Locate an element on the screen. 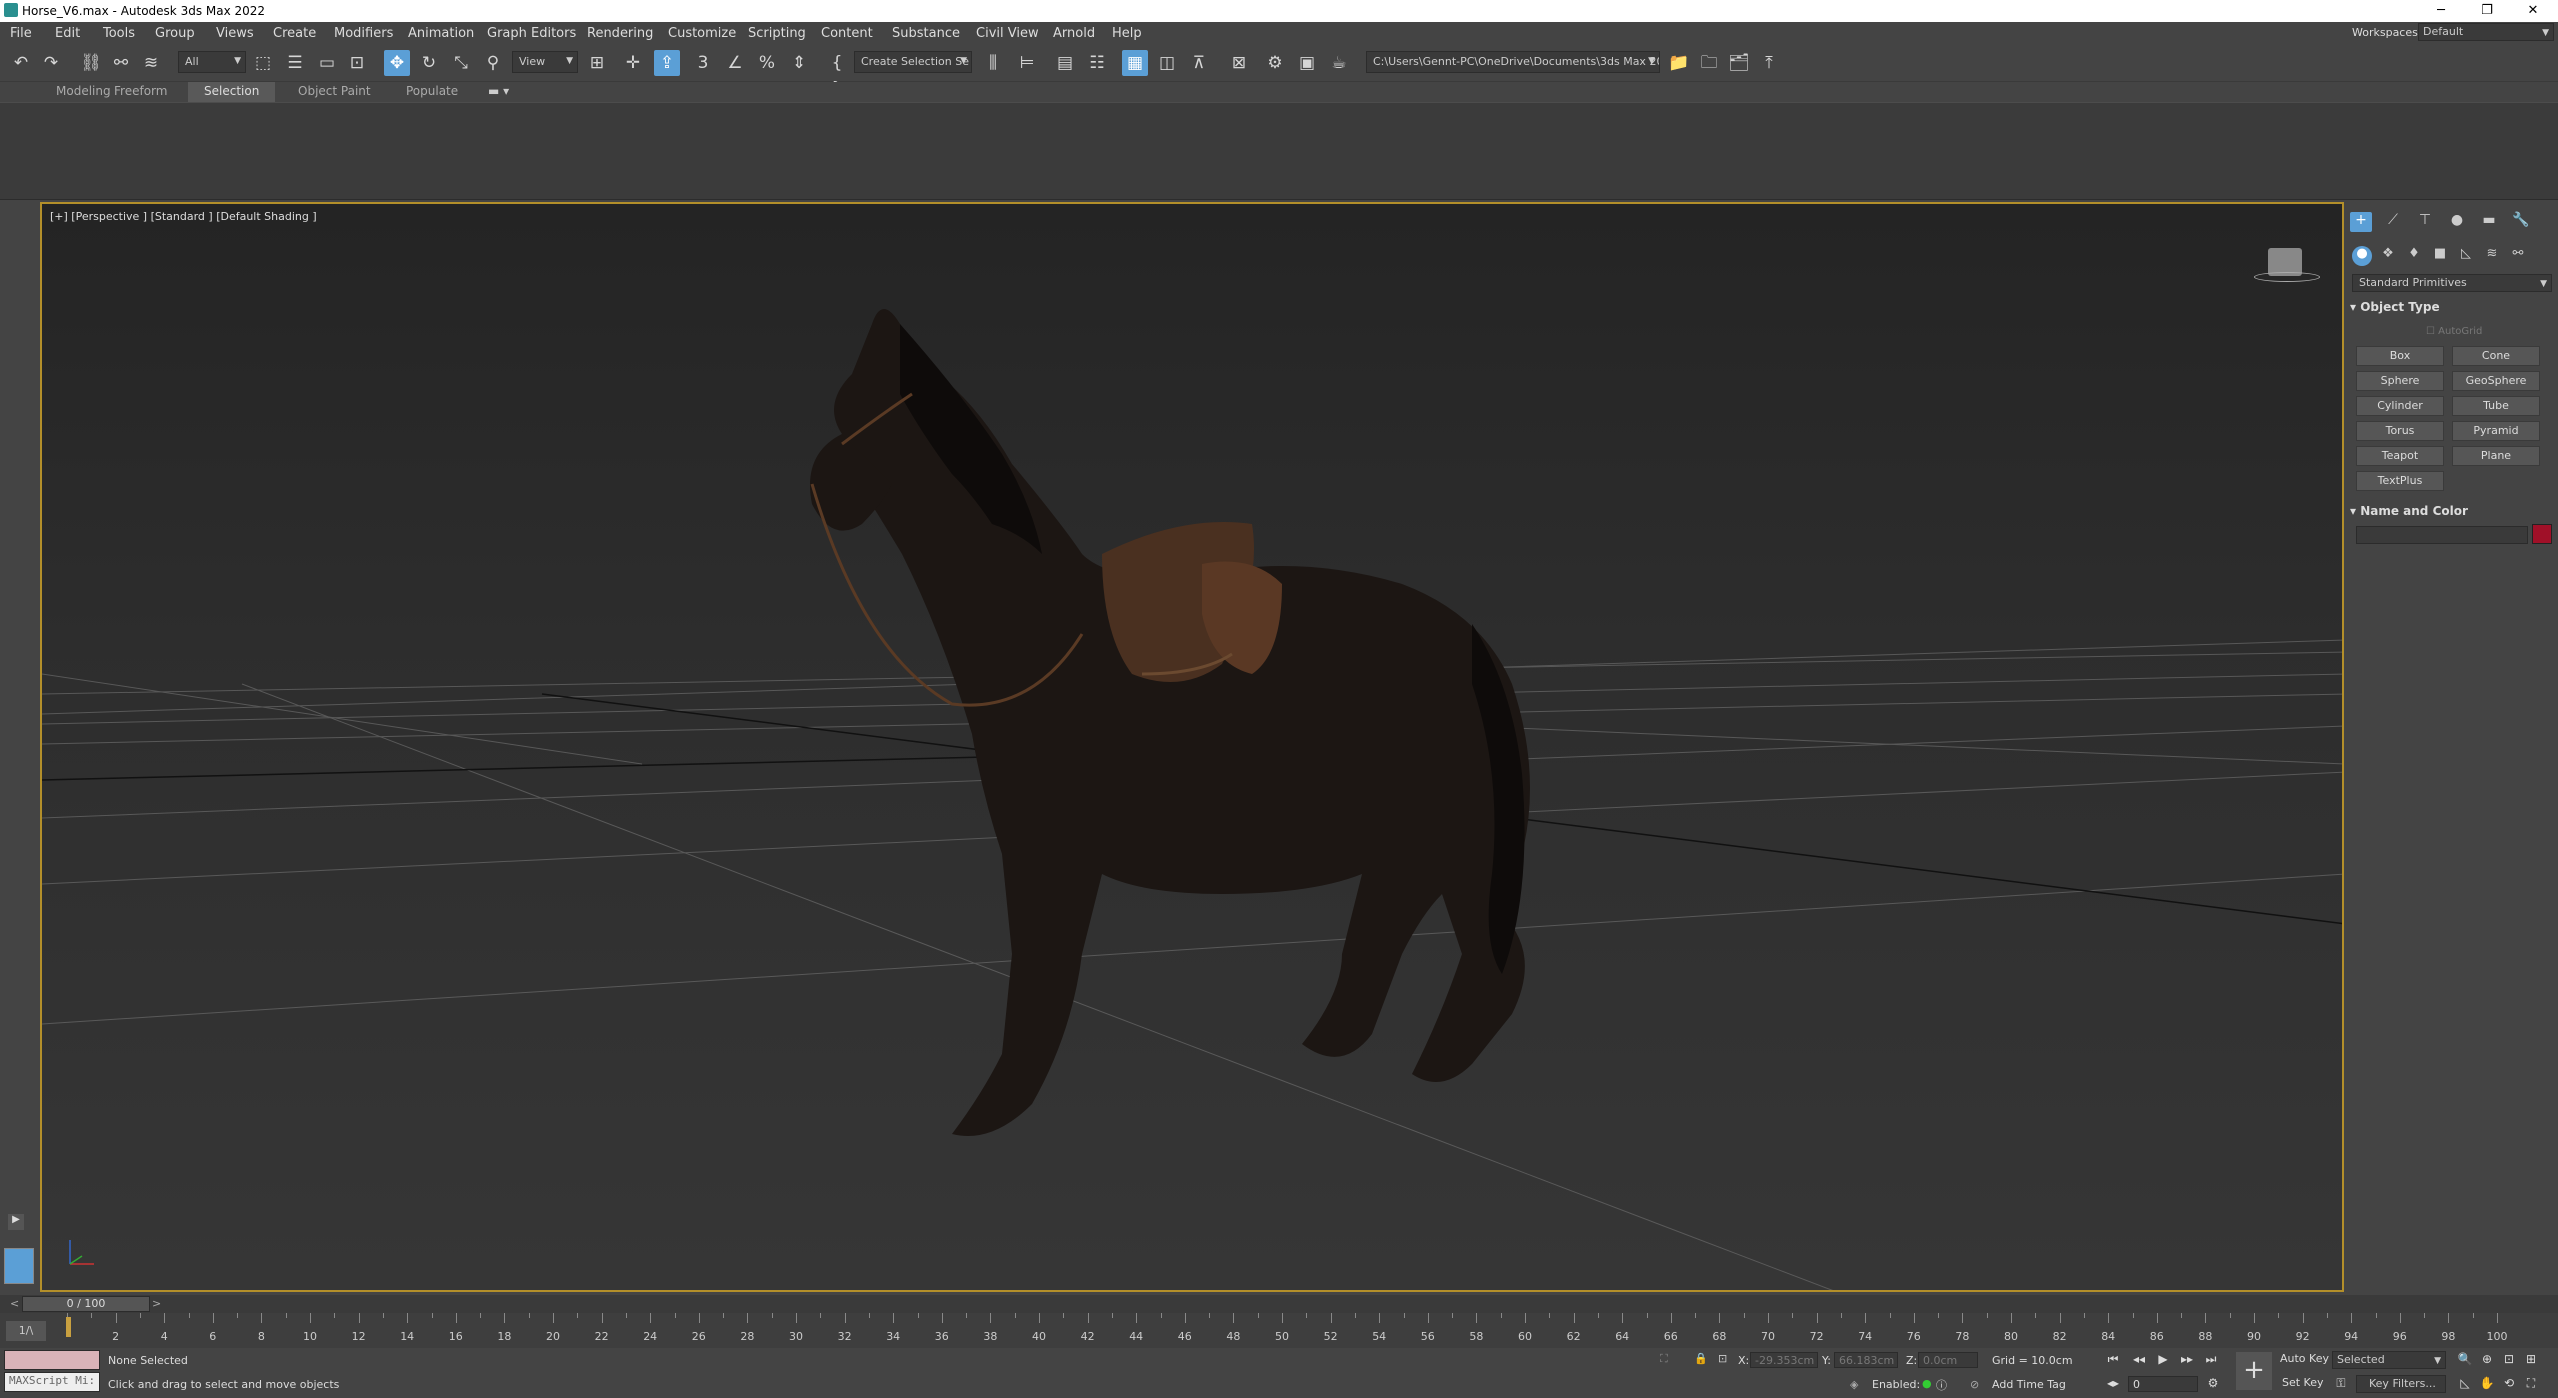 This screenshot has height=1398, width=2558. selection-filter-dropdown: All ▼ is located at coordinates (212, 62).